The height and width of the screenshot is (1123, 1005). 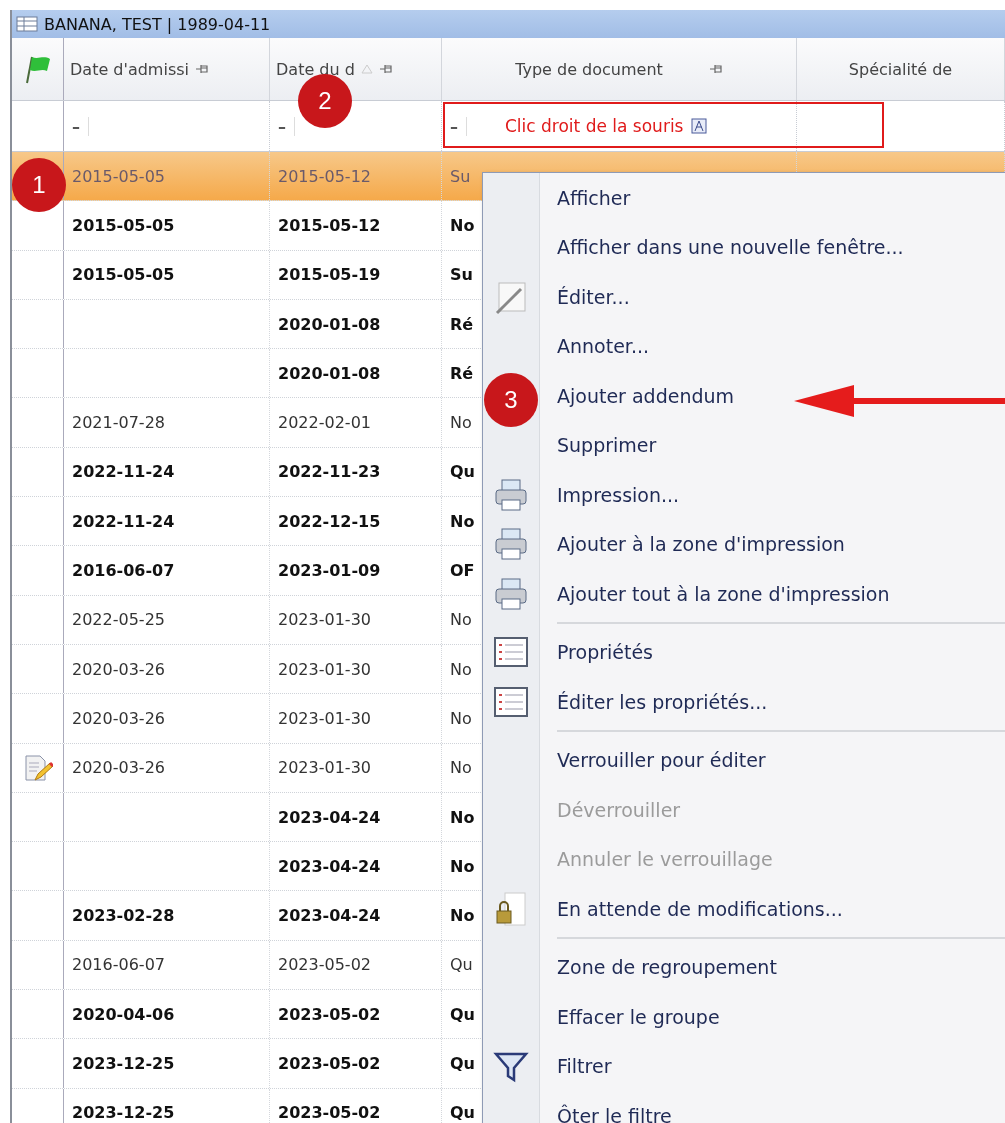 I want to click on column-title: Date d'admissi, so click(x=129, y=69).